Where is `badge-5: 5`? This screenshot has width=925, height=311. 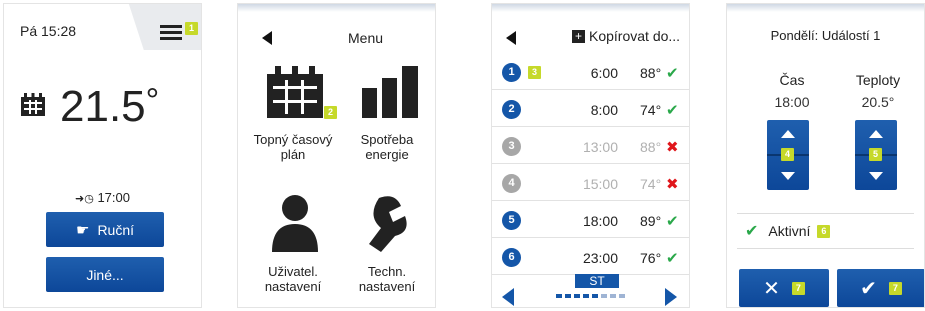
badge-5: 5 is located at coordinates (875, 154).